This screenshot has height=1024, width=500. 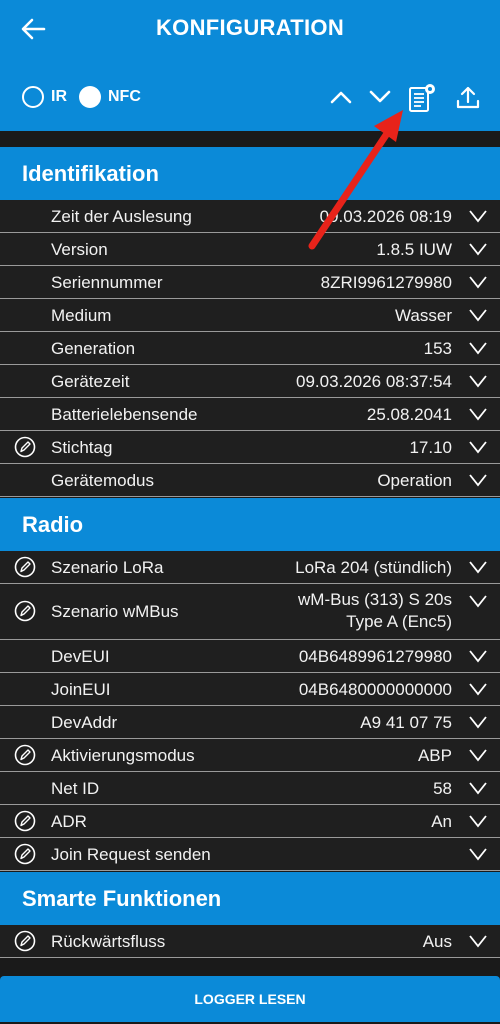 I want to click on row-batterielebensende: Batterielebensende 25.08.2041, so click(x=250, y=414).